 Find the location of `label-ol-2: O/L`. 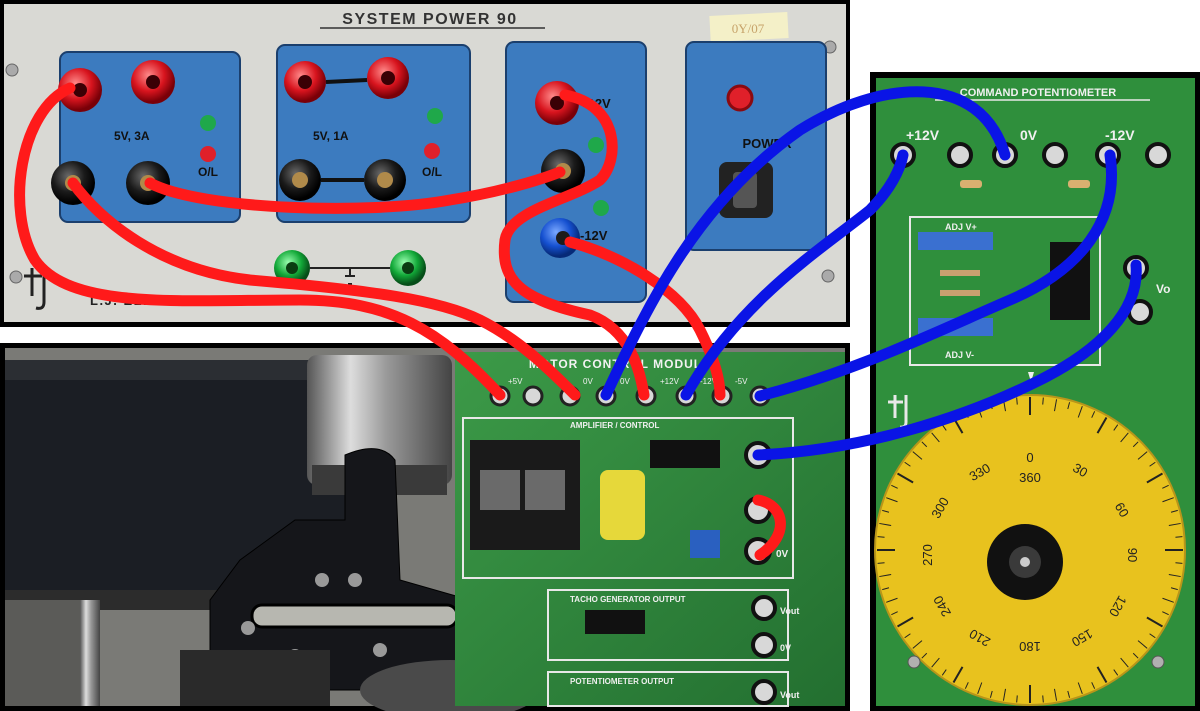

label-ol-2: O/L is located at coordinates (432, 172).